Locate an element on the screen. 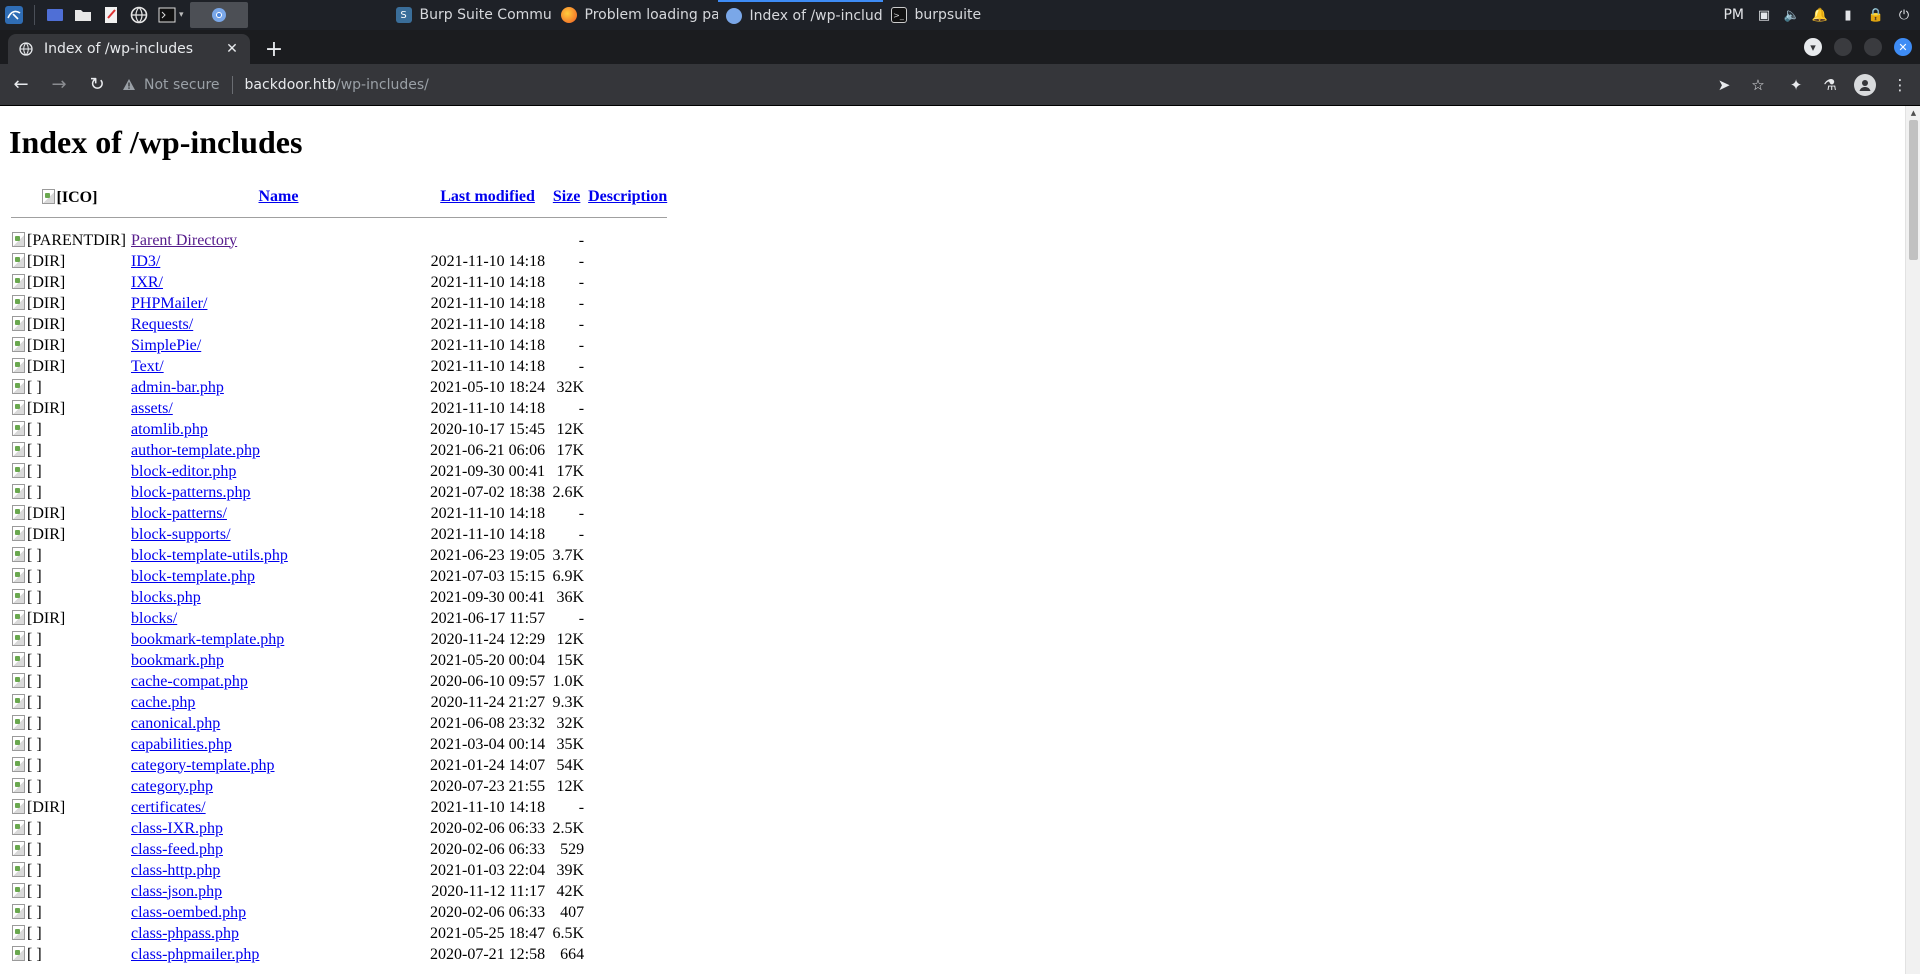 The height and width of the screenshot is (974, 1920). row-name-link: cache.php is located at coordinates (163, 702).